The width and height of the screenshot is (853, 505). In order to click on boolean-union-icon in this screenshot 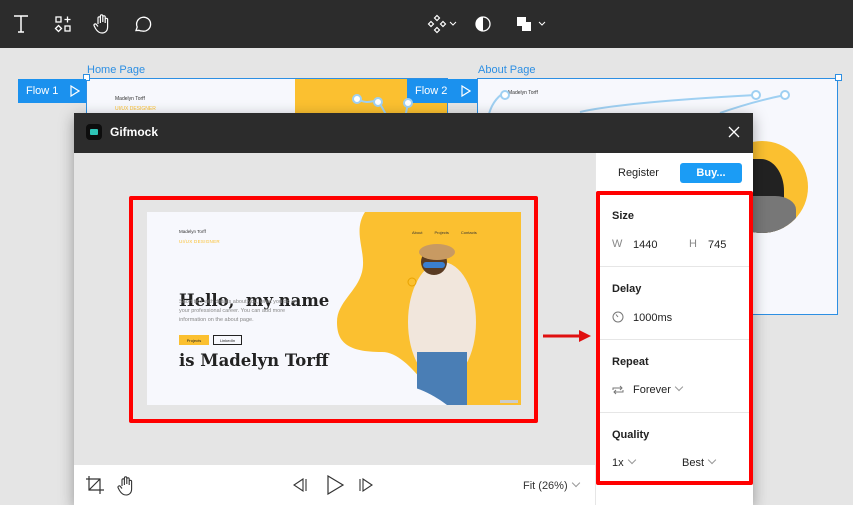, I will do `click(524, 24)`.